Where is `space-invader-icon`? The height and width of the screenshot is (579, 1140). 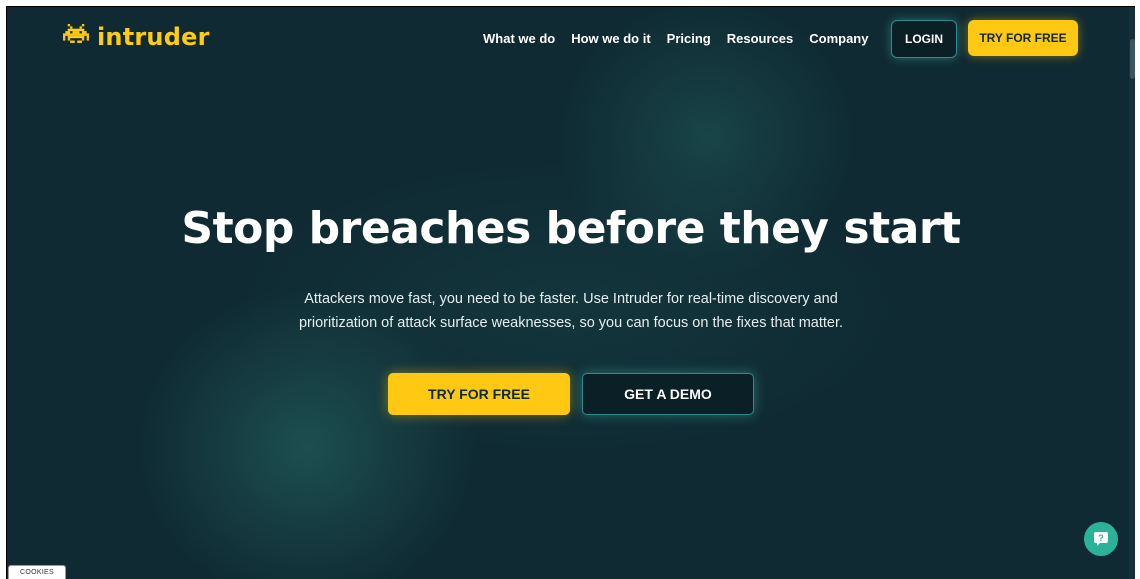 space-invader-icon is located at coordinates (76, 33).